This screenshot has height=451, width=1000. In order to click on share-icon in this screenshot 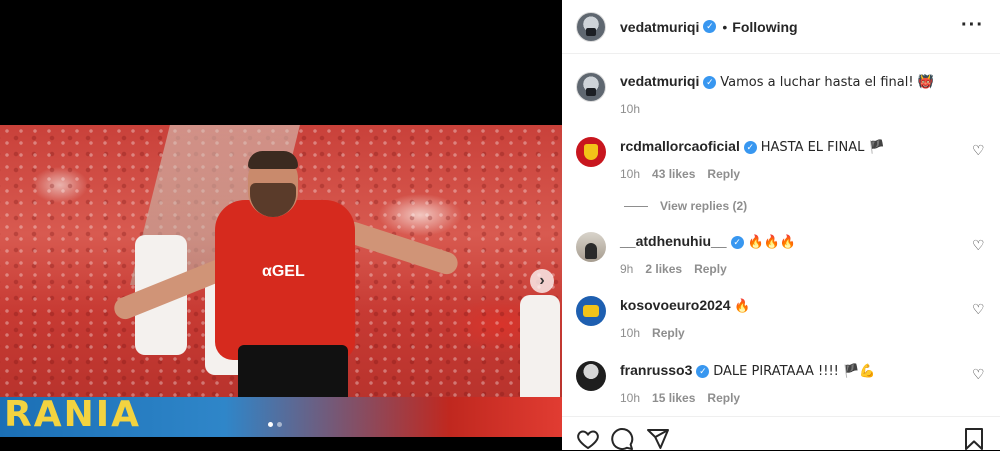, I will do `click(658, 439)`.